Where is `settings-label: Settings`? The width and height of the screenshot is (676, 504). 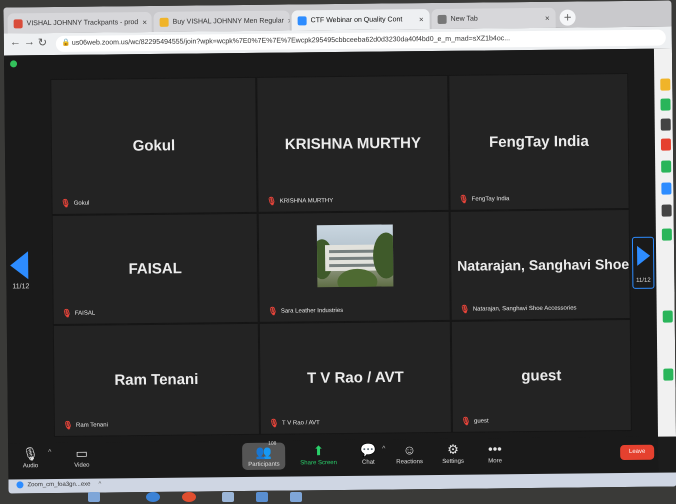
settings-label: Settings is located at coordinates (453, 461).